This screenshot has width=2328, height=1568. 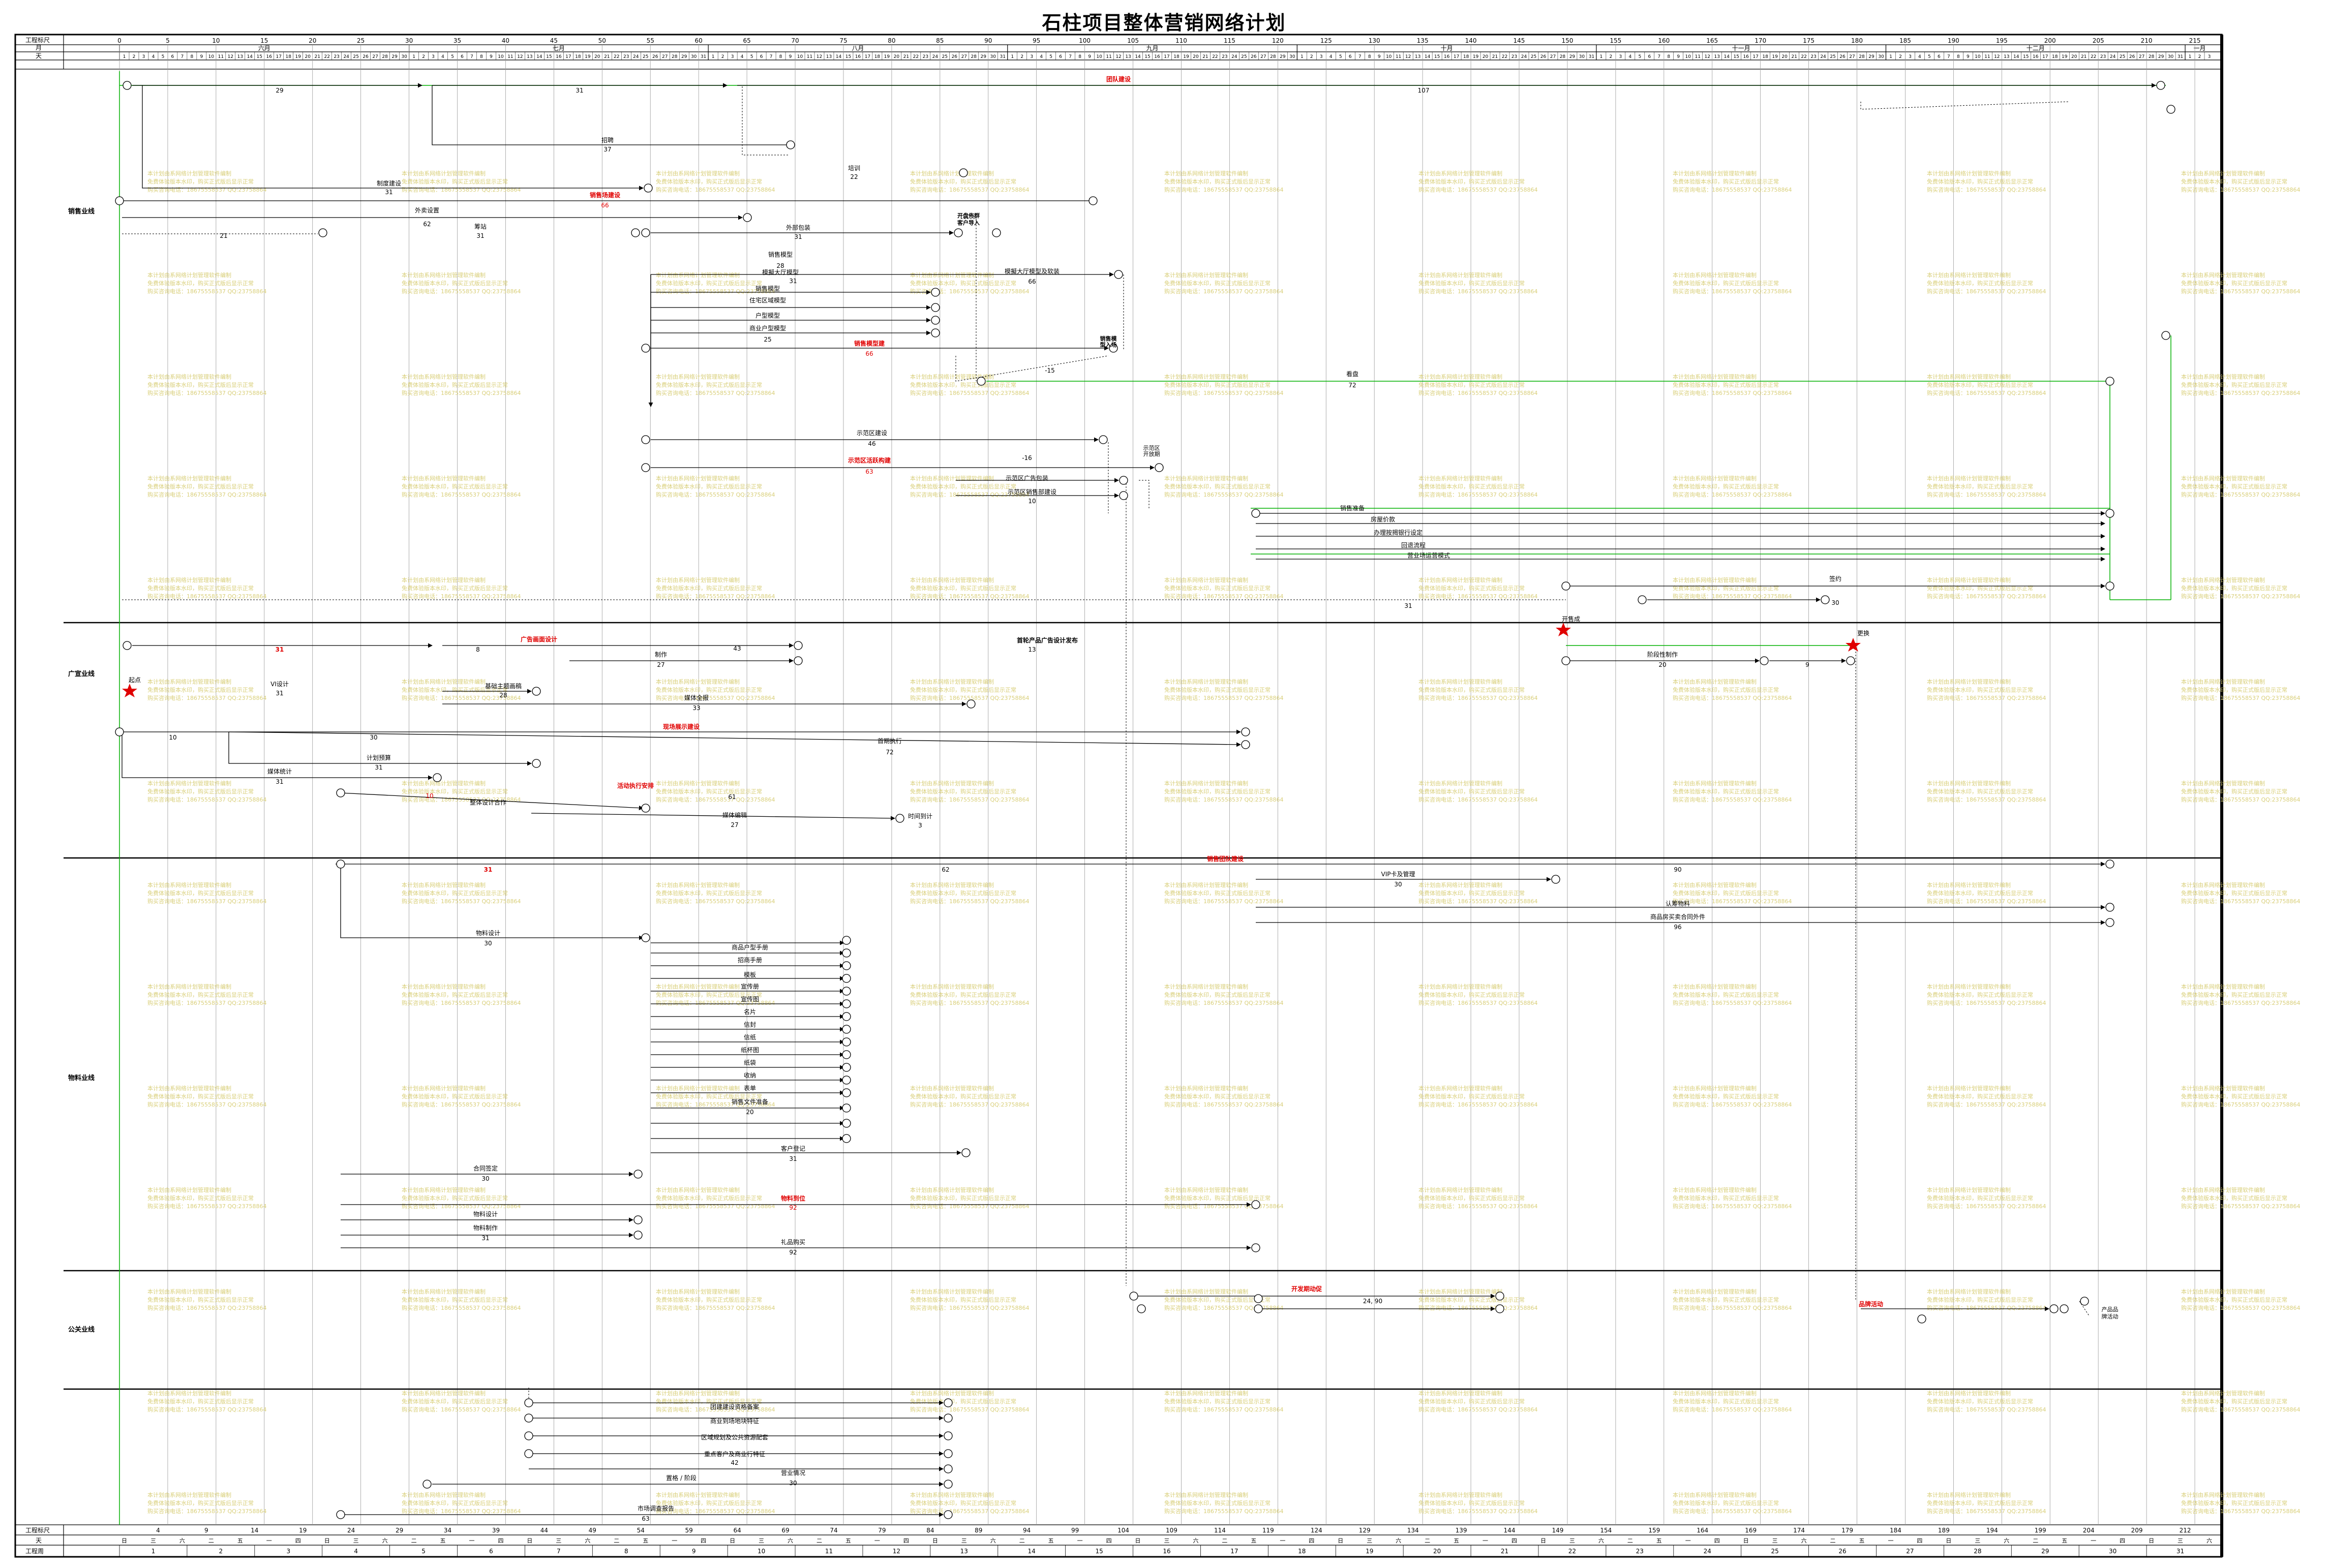 I want to click on svg-text: 21, so click(x=224, y=235).